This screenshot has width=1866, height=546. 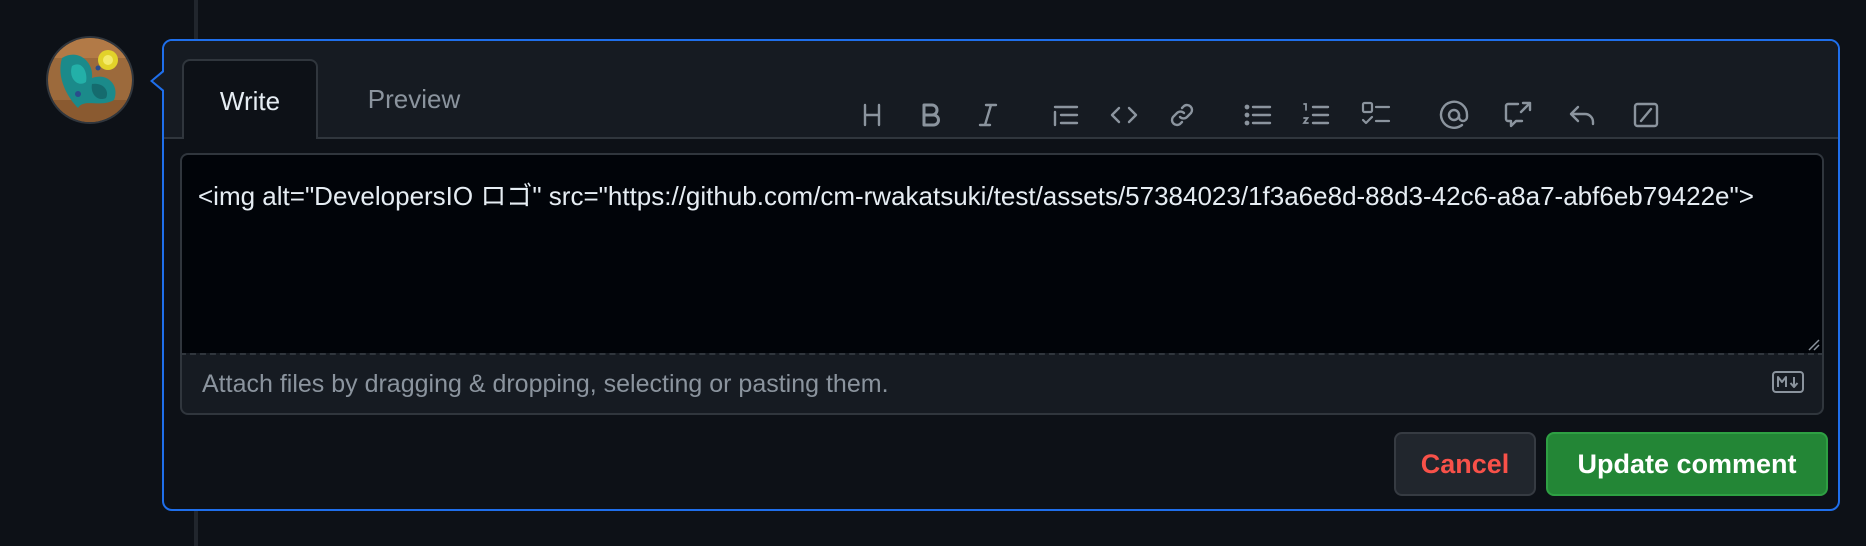 What do you see at coordinates (1258, 115) in the screenshot?
I see `unordered-list-icon` at bounding box center [1258, 115].